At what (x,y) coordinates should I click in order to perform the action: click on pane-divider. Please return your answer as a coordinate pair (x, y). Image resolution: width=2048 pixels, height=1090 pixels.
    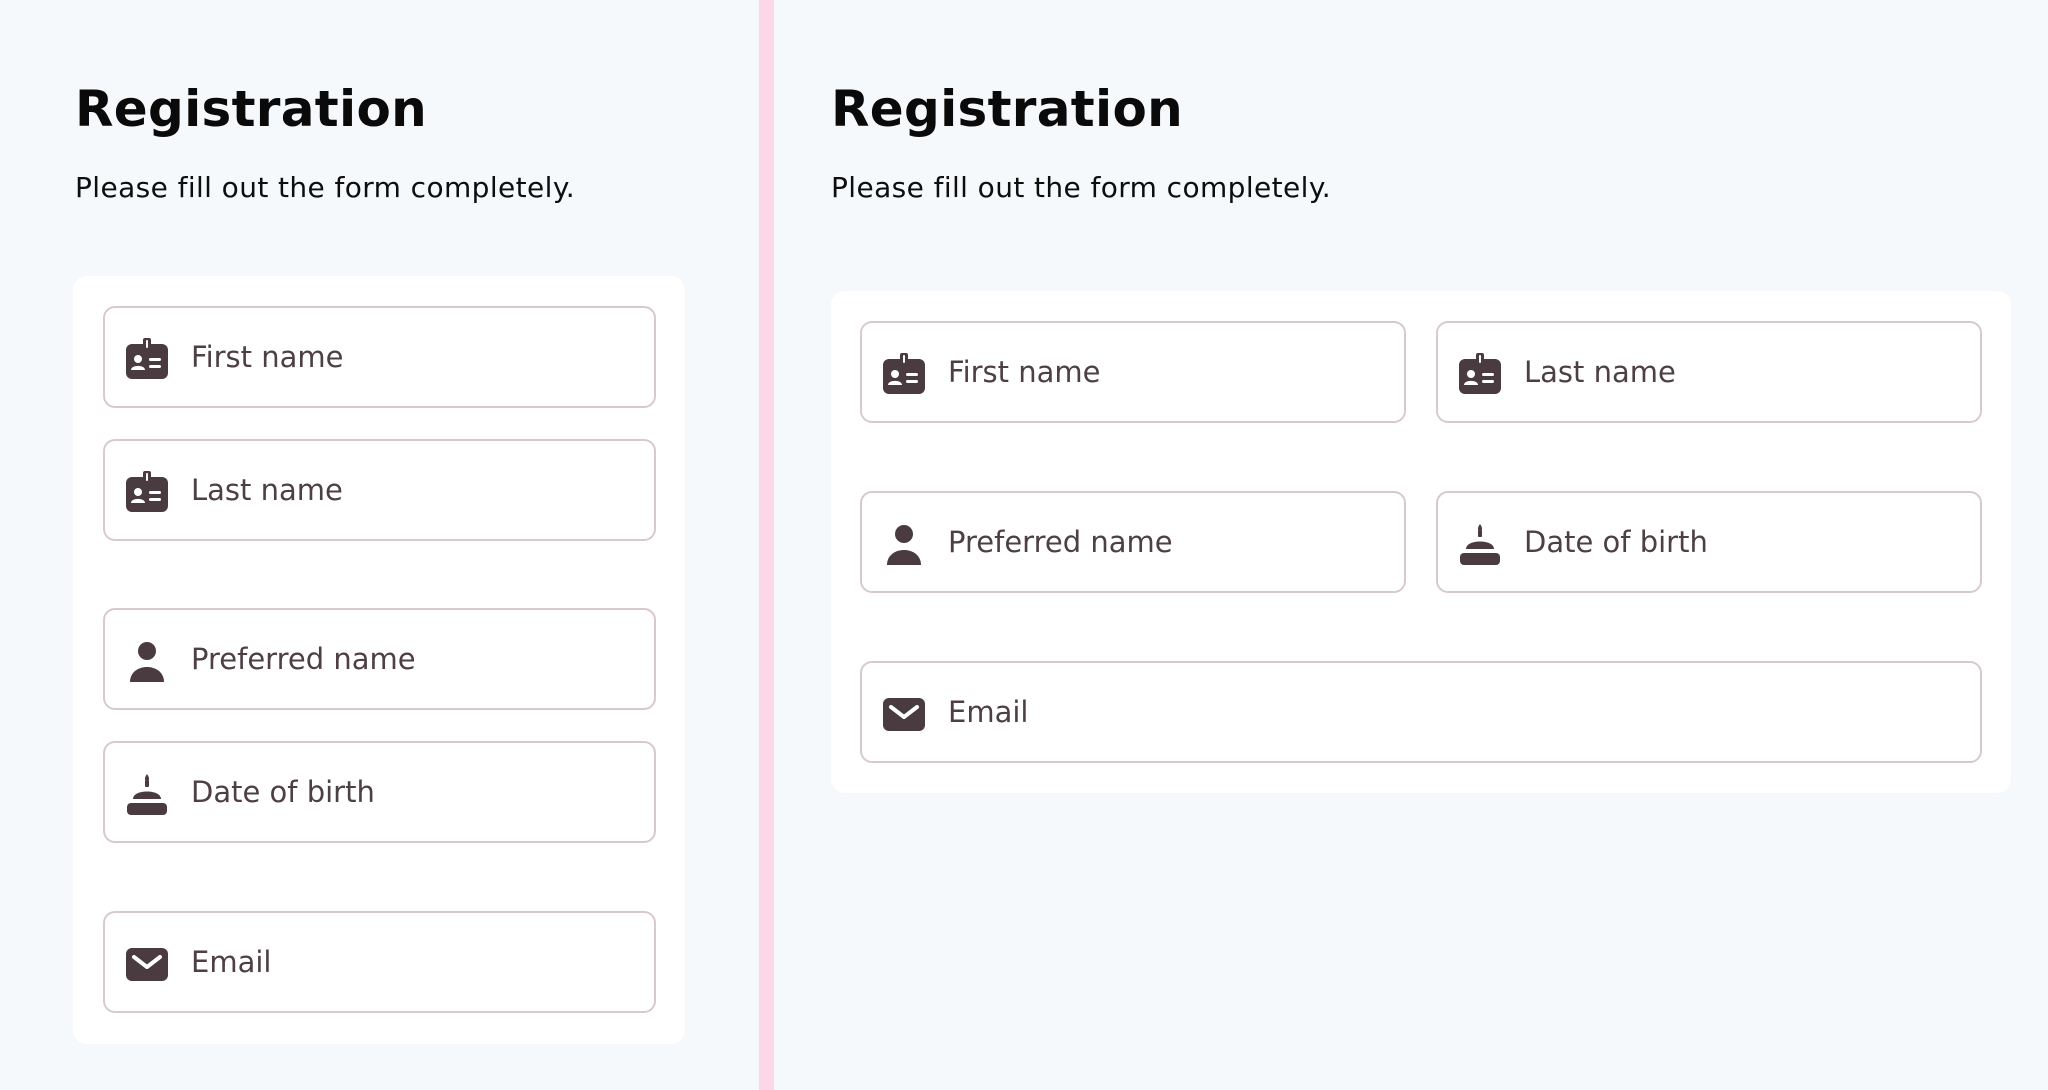
    Looking at the image, I should click on (766, 545).